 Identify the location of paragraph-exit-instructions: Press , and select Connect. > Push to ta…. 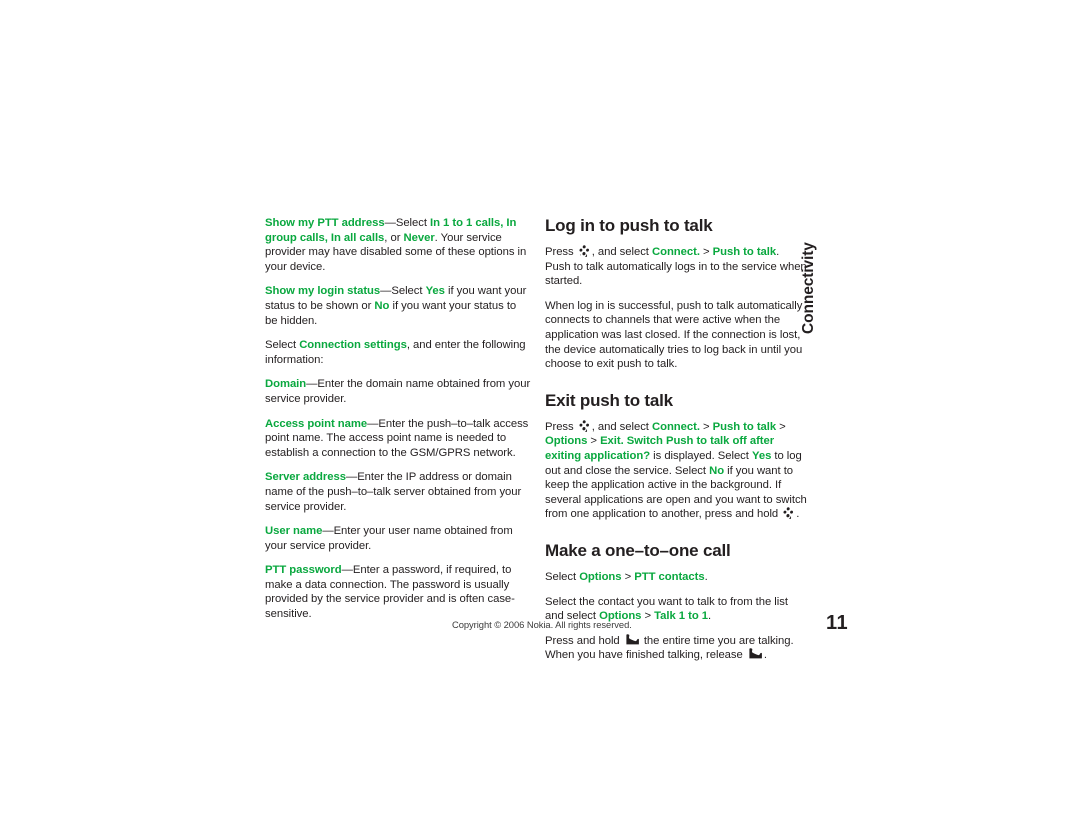
(676, 471).